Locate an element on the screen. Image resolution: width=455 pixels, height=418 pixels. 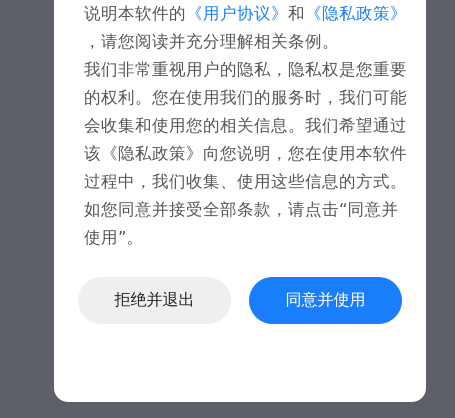
body-text: 如您同意并接受全部条款，请点击“同意并使用”。 is located at coordinates (242, 224).